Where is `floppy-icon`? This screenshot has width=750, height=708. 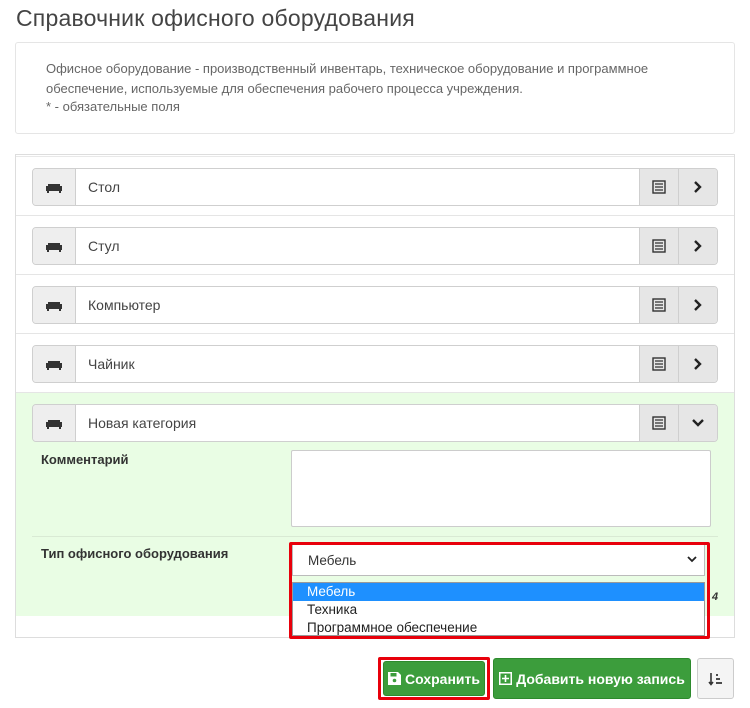 floppy-icon is located at coordinates (395, 678).